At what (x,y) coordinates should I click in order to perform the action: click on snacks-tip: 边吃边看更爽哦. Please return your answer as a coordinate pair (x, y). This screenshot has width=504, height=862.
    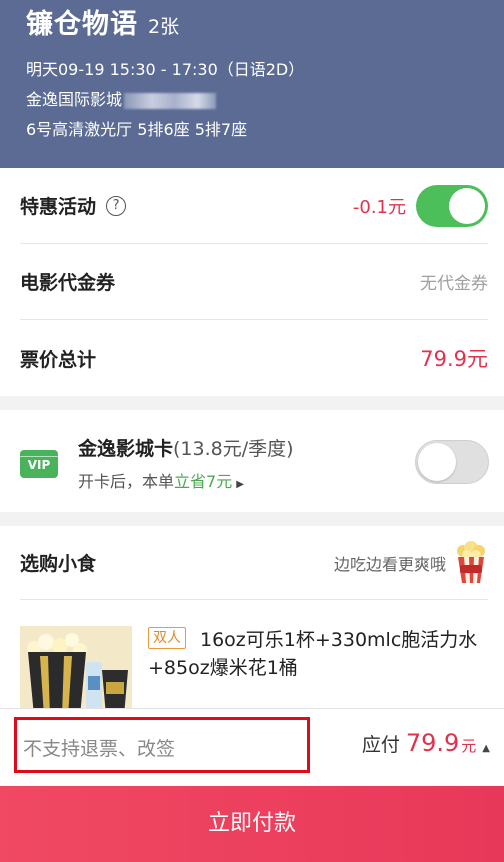
    Looking at the image, I should click on (389, 564).